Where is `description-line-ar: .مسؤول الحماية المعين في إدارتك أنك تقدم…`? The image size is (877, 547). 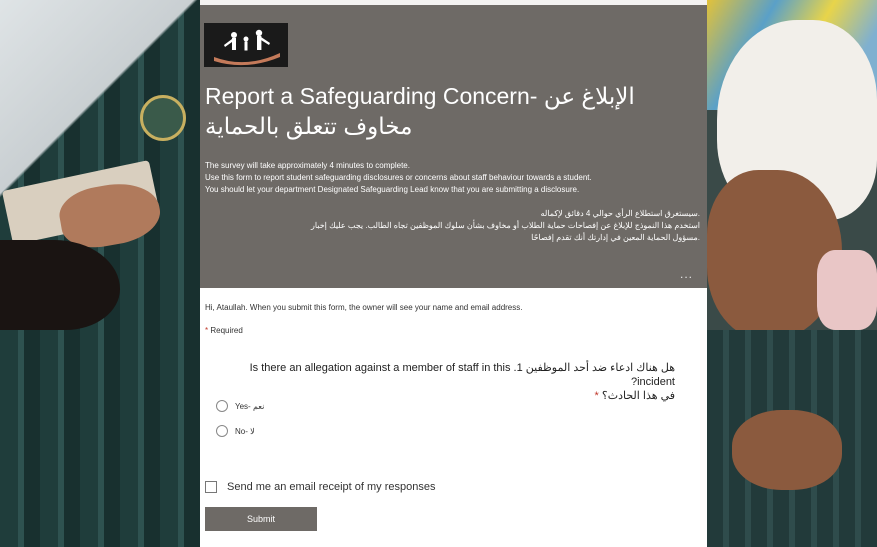 description-line-ar: .مسؤول الحماية المعين في إدارتك أنك تقدم… is located at coordinates (615, 237).